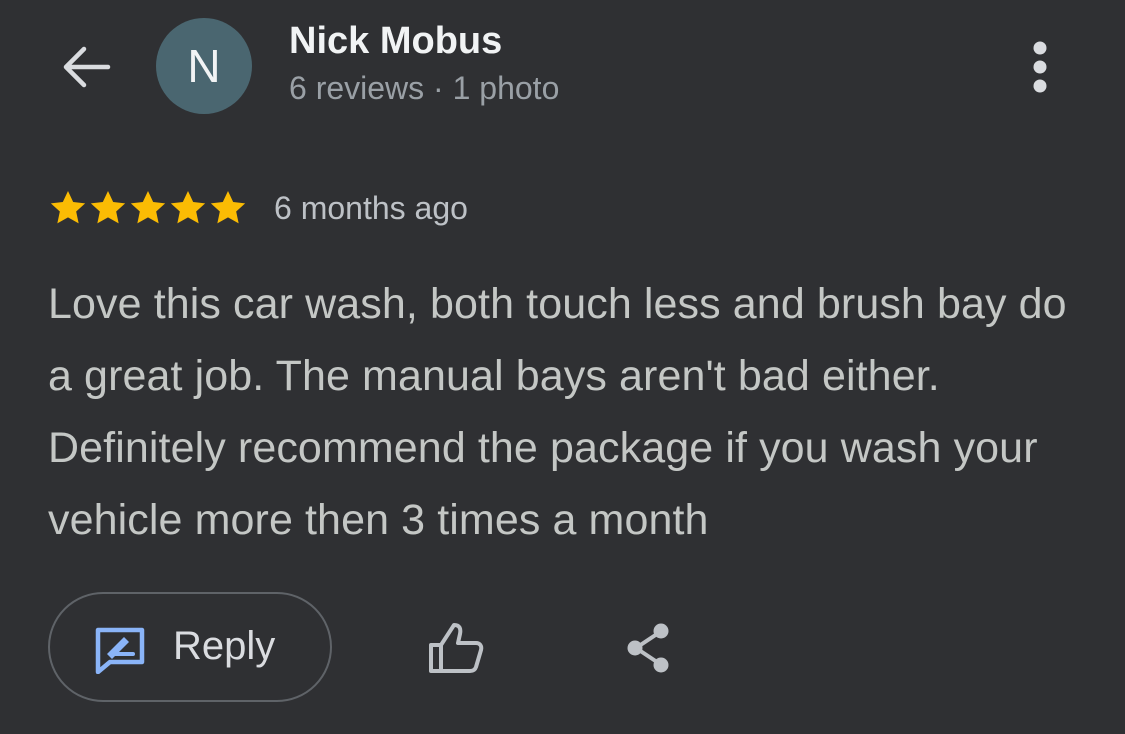 The height and width of the screenshot is (734, 1125). I want to click on like-button, so click(456, 648).